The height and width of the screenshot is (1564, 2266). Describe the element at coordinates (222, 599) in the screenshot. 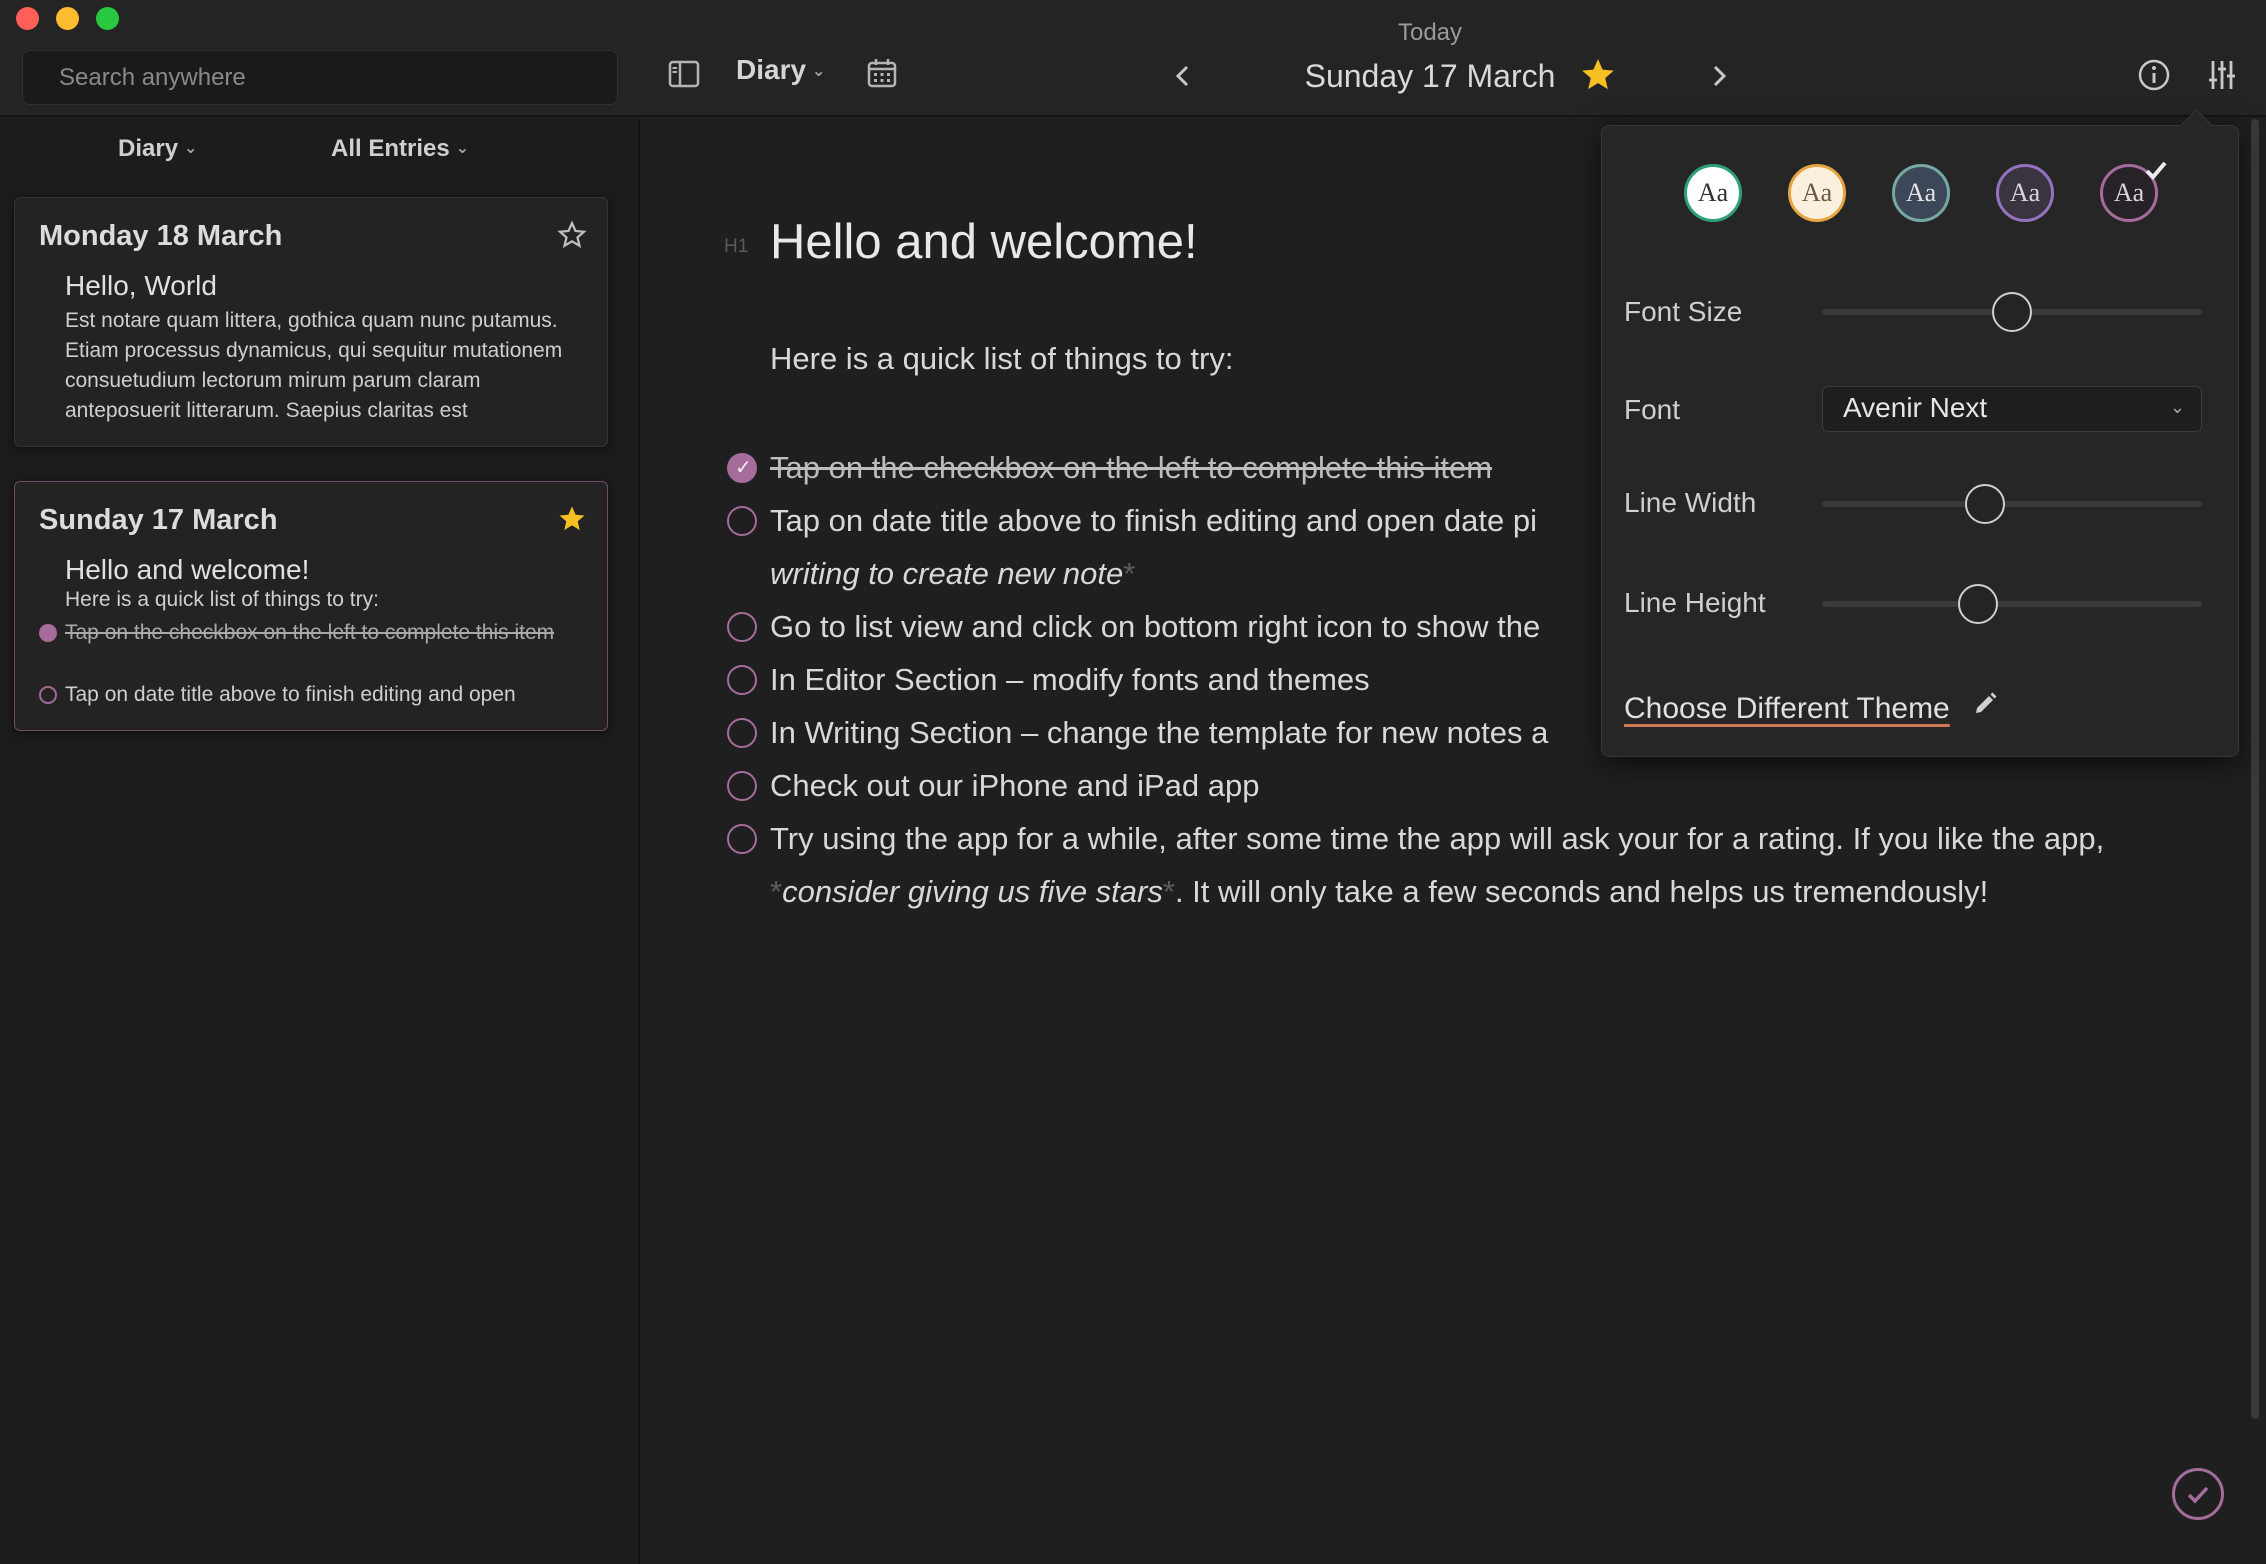

I see `entry-card-subtitle: Here is a quick list of things to try:` at that location.